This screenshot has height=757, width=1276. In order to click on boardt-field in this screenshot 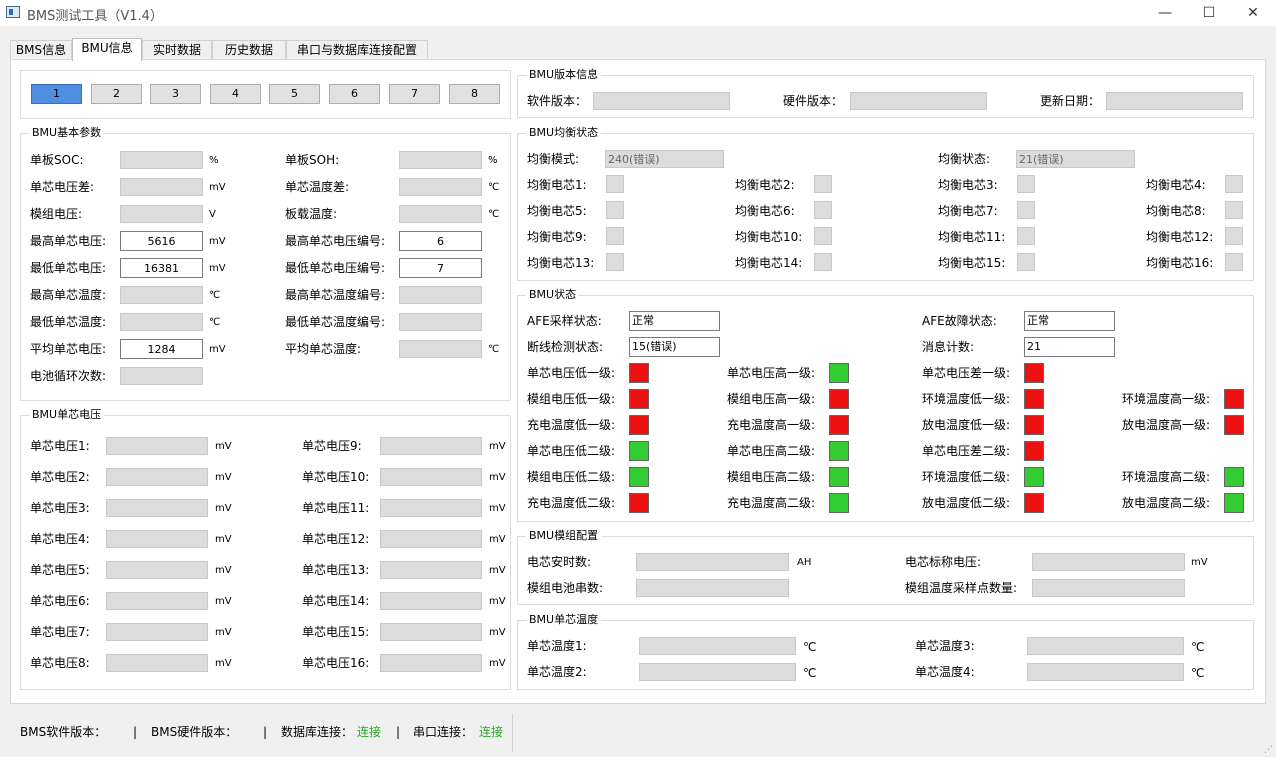, I will do `click(440, 214)`.